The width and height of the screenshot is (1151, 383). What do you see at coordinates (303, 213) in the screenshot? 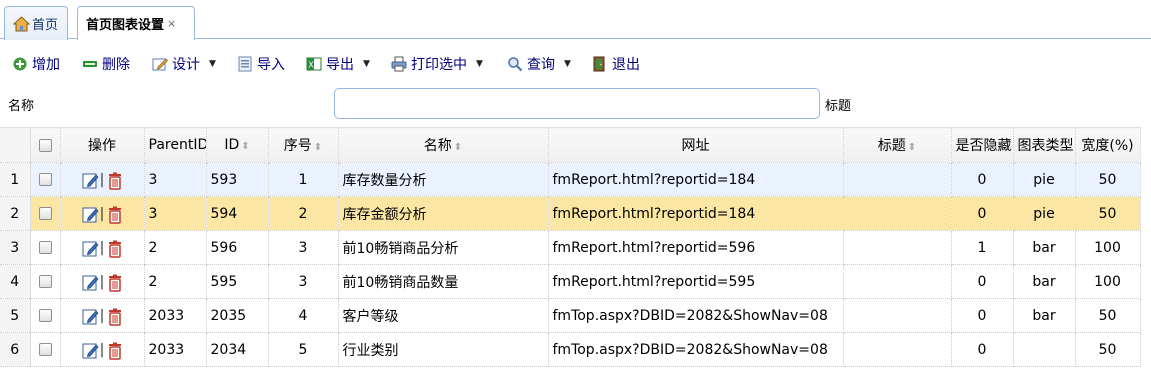
I see `cell-seq: 2` at bounding box center [303, 213].